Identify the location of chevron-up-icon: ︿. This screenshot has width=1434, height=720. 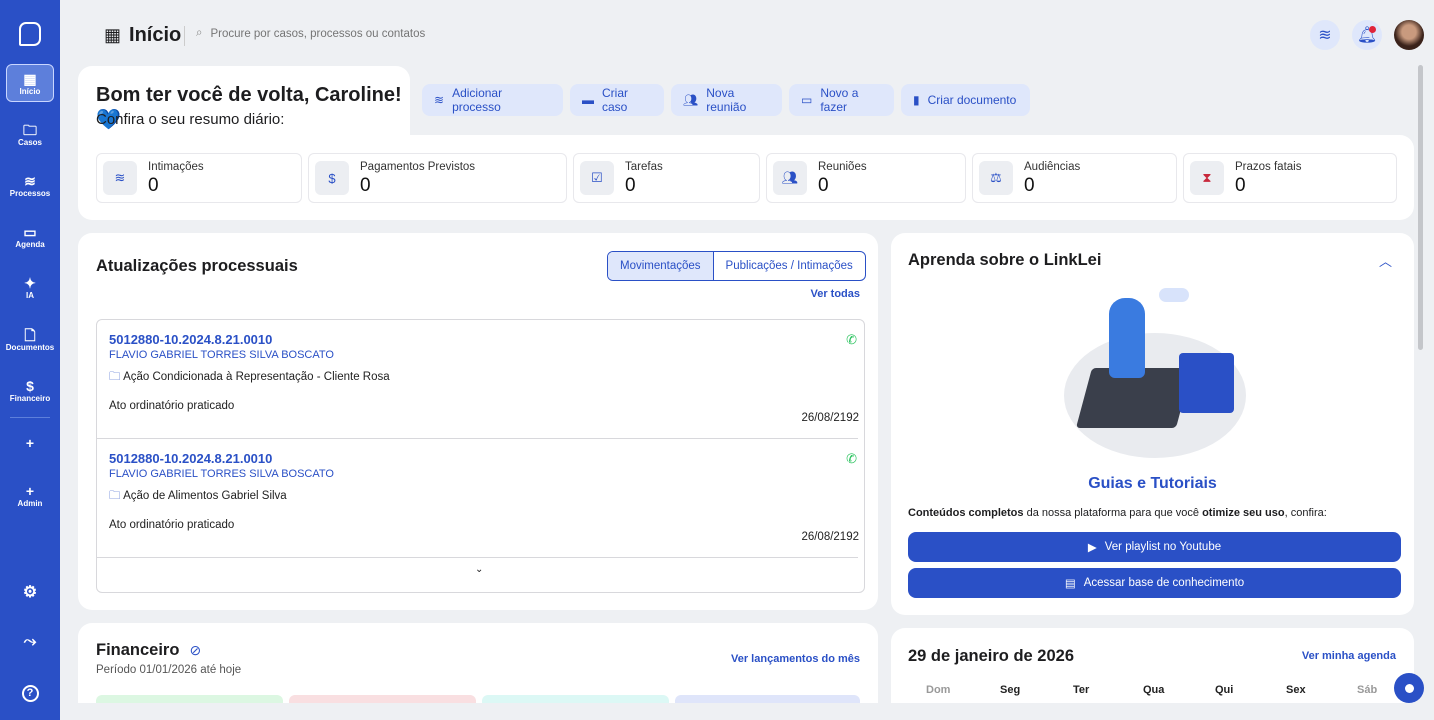
(1385, 260).